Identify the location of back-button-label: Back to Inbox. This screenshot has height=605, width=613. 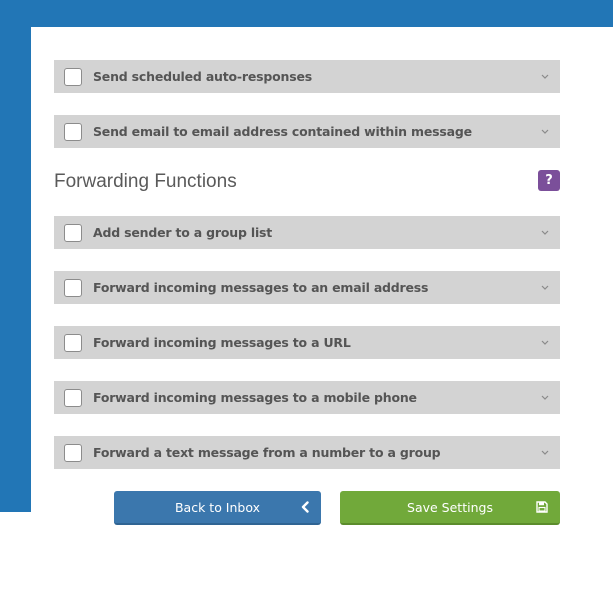
(217, 507).